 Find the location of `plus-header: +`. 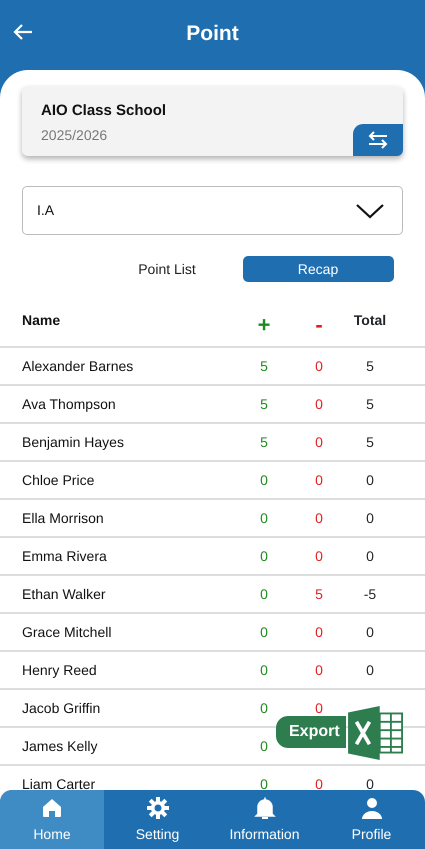

plus-header: + is located at coordinates (264, 324).